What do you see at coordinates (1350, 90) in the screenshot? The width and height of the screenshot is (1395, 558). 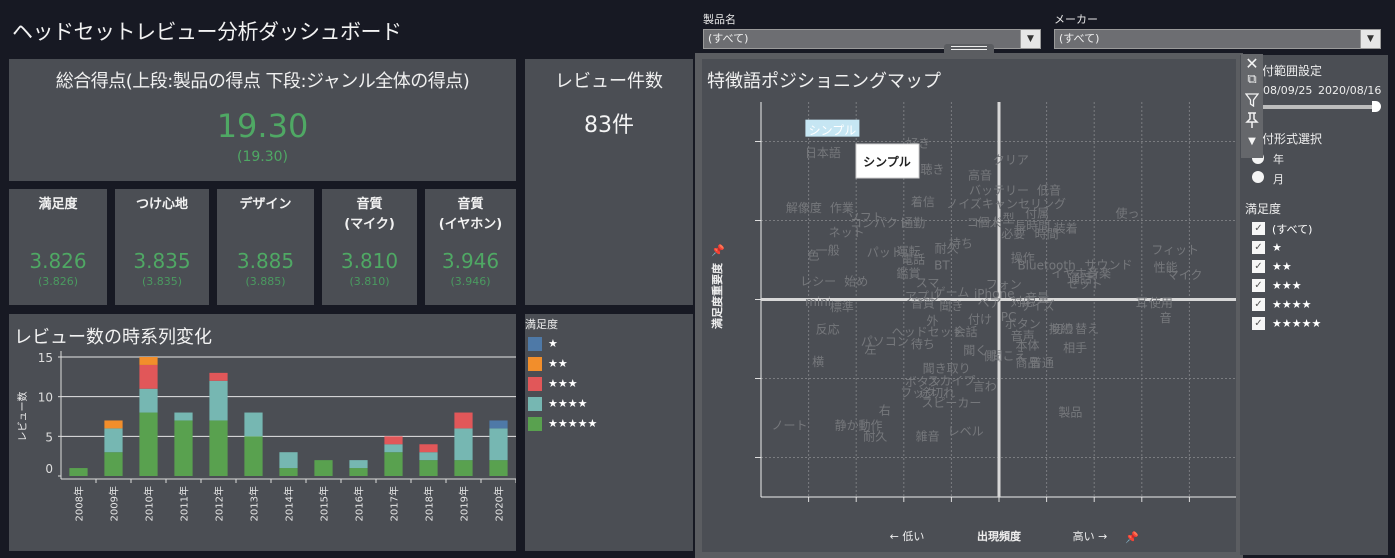 I see `date-range-end: 2020/08/16` at bounding box center [1350, 90].